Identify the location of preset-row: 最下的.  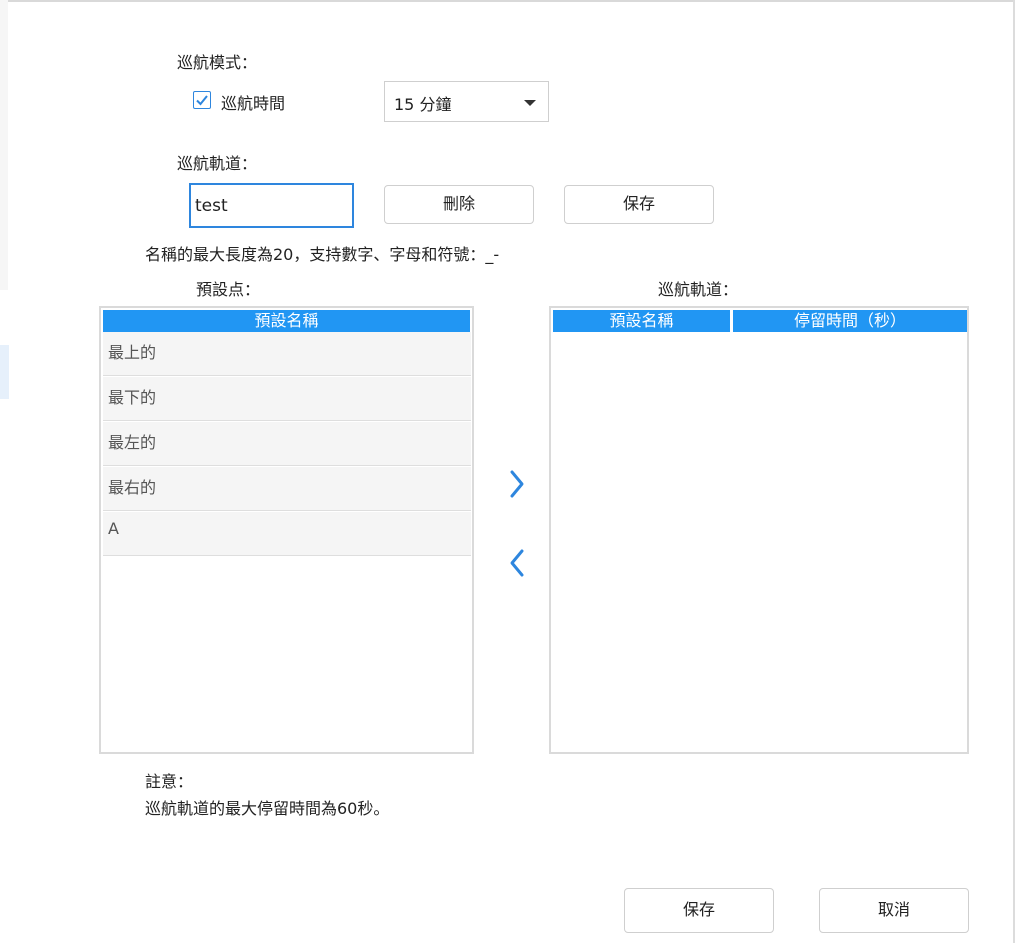
(287, 399).